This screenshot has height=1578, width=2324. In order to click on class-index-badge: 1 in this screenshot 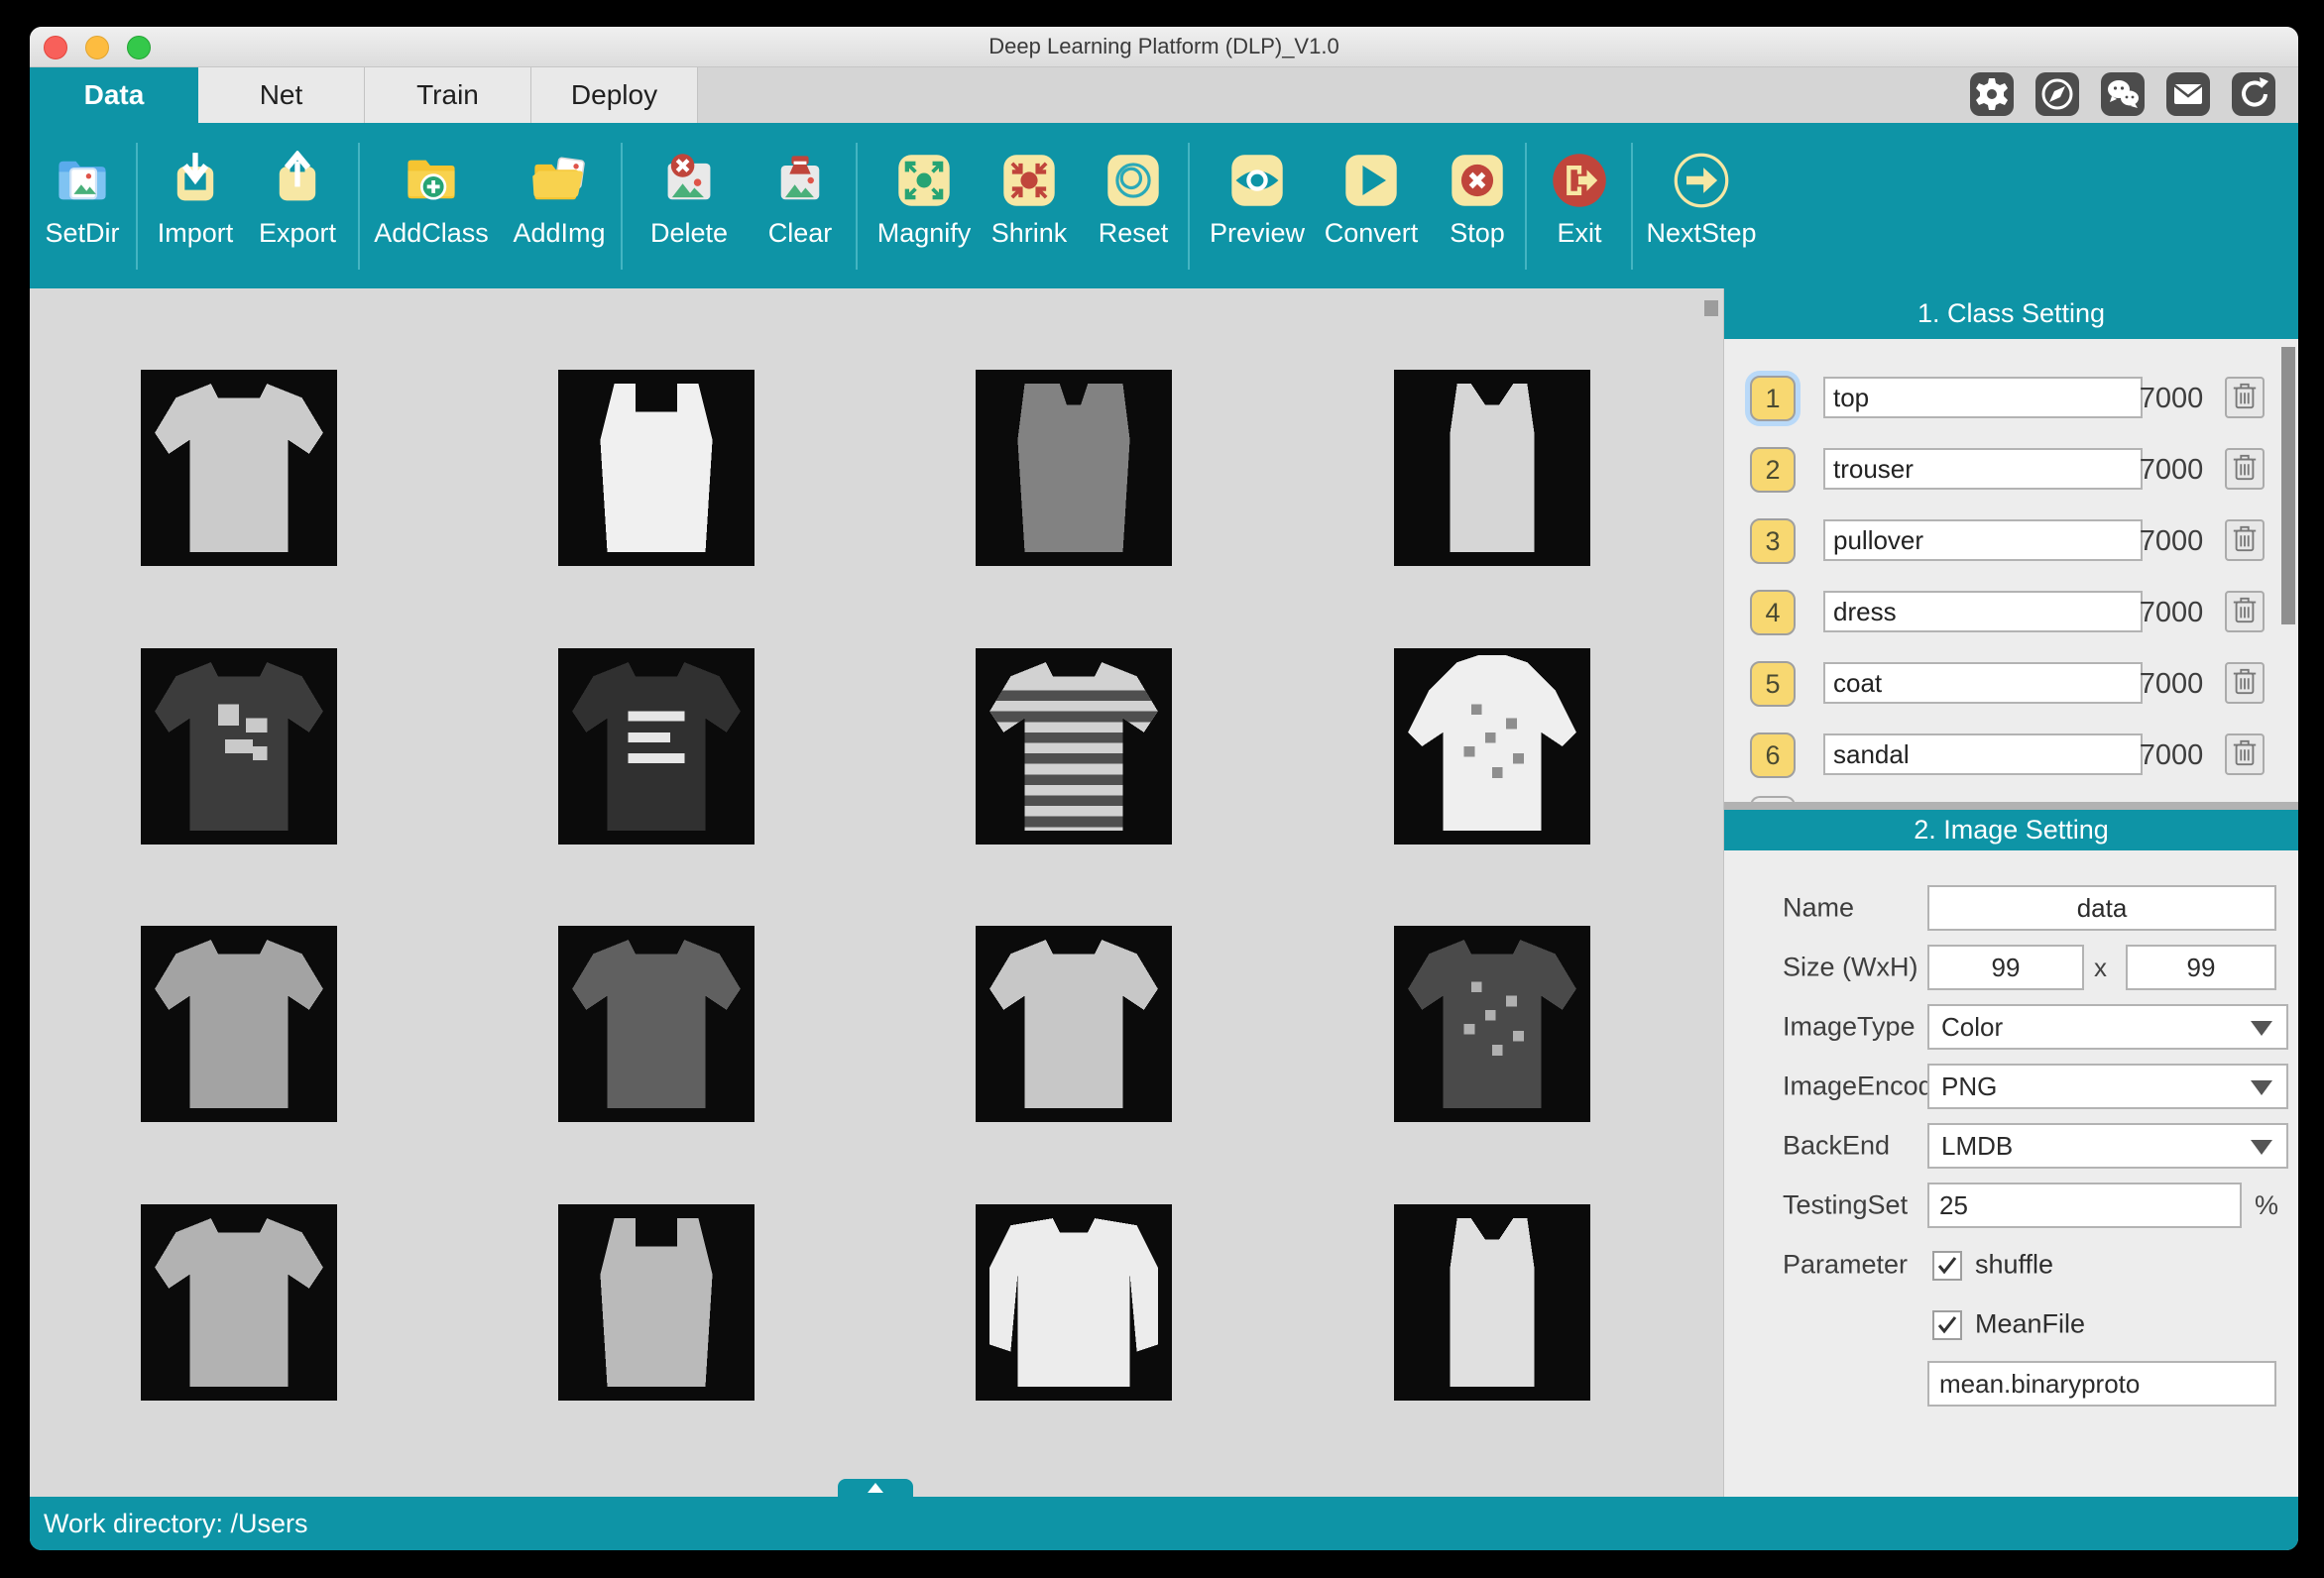, I will do `click(1773, 398)`.